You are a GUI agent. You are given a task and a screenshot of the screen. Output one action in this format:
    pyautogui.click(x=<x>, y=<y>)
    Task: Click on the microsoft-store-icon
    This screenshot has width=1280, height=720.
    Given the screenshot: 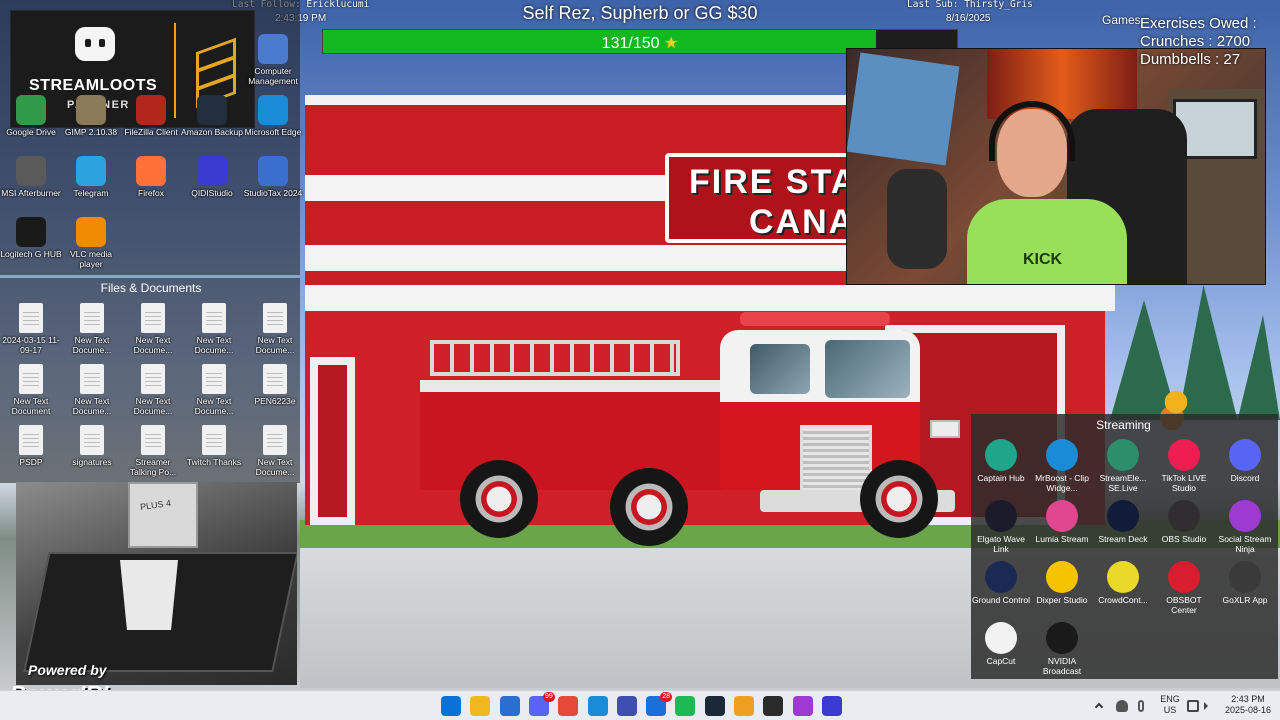 What is the action you would take?
    pyautogui.click(x=509, y=706)
    